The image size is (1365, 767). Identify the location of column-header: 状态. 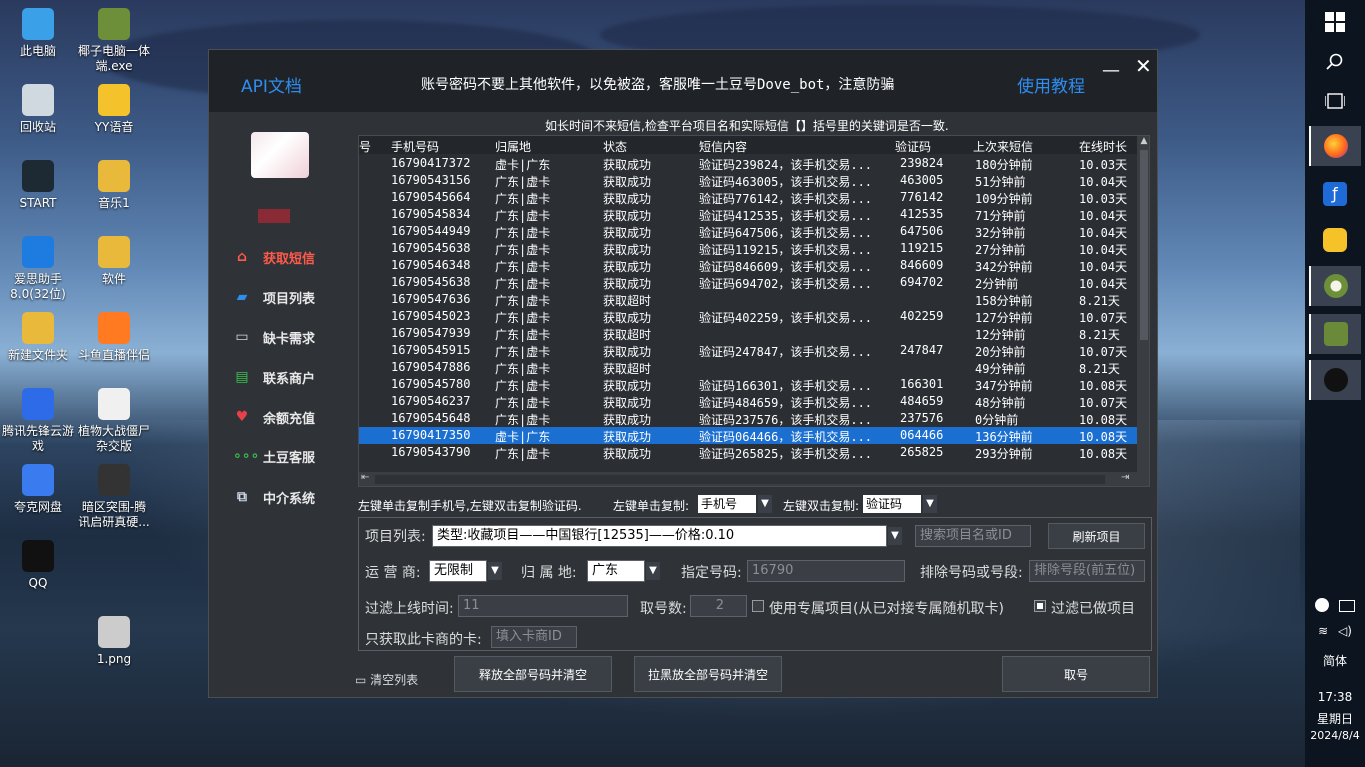
(615, 146).